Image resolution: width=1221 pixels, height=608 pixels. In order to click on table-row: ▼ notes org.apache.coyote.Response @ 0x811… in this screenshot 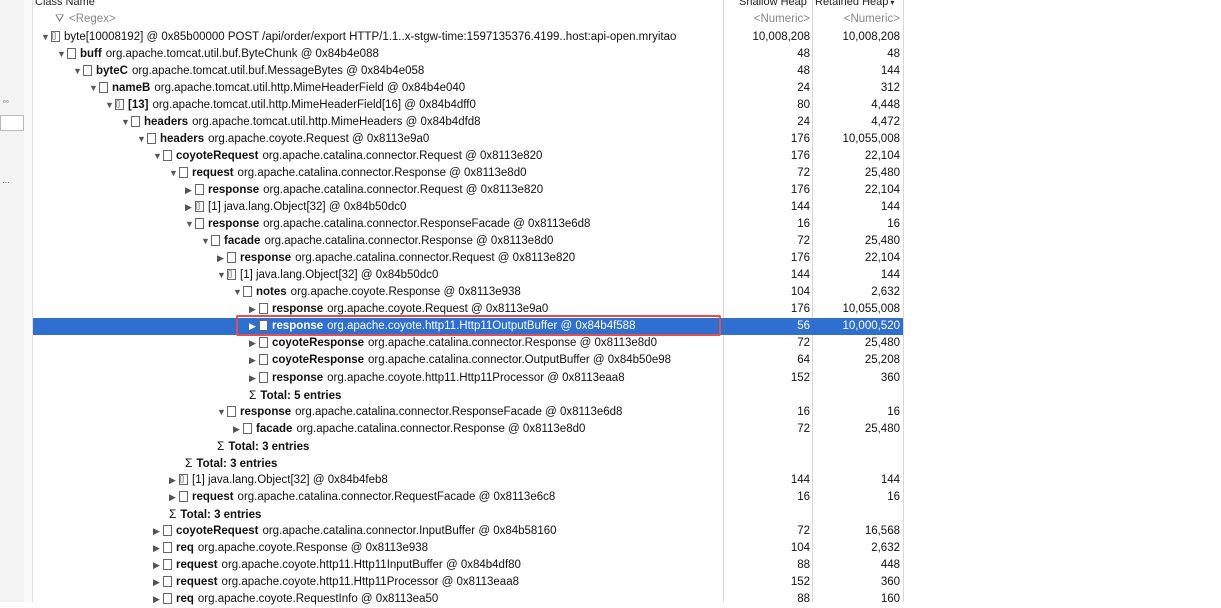, I will do `click(468, 292)`.